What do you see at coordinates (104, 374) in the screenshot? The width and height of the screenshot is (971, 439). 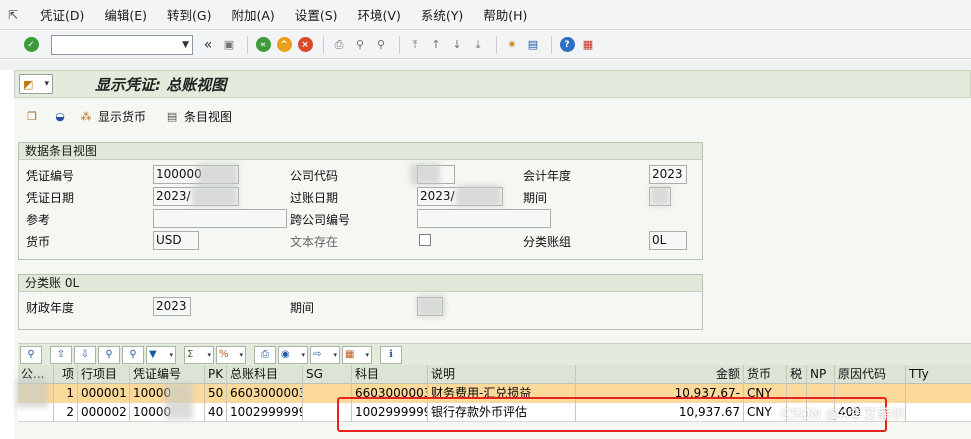 I see `header-line-item: 行项目` at bounding box center [104, 374].